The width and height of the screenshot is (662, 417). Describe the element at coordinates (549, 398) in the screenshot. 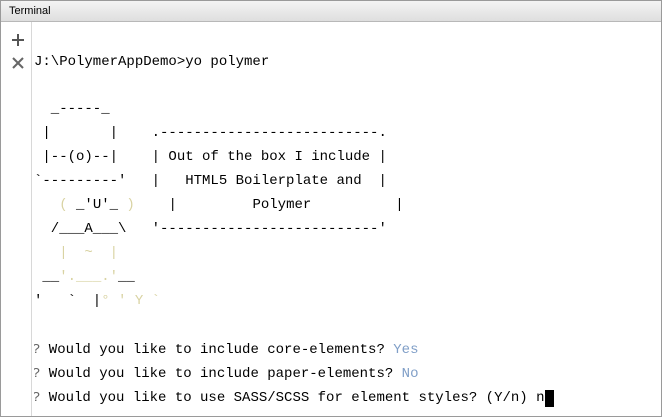

I see `text-cursor` at that location.